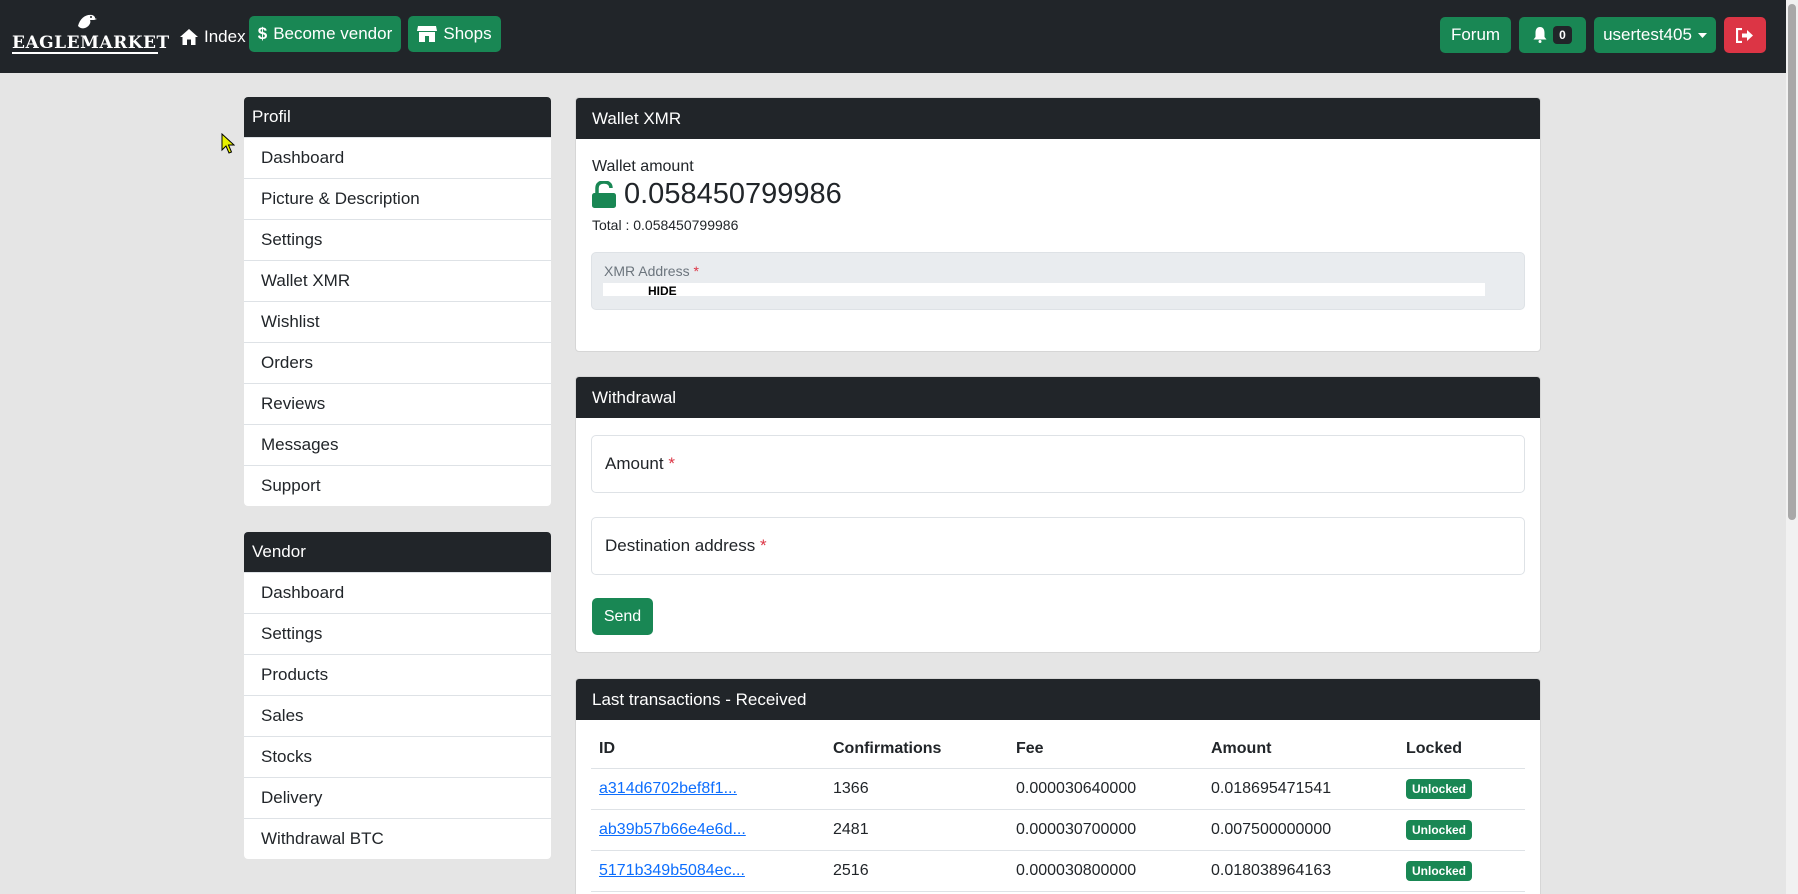  Describe the element at coordinates (467, 33) in the screenshot. I see `shops-label: Shops` at that location.